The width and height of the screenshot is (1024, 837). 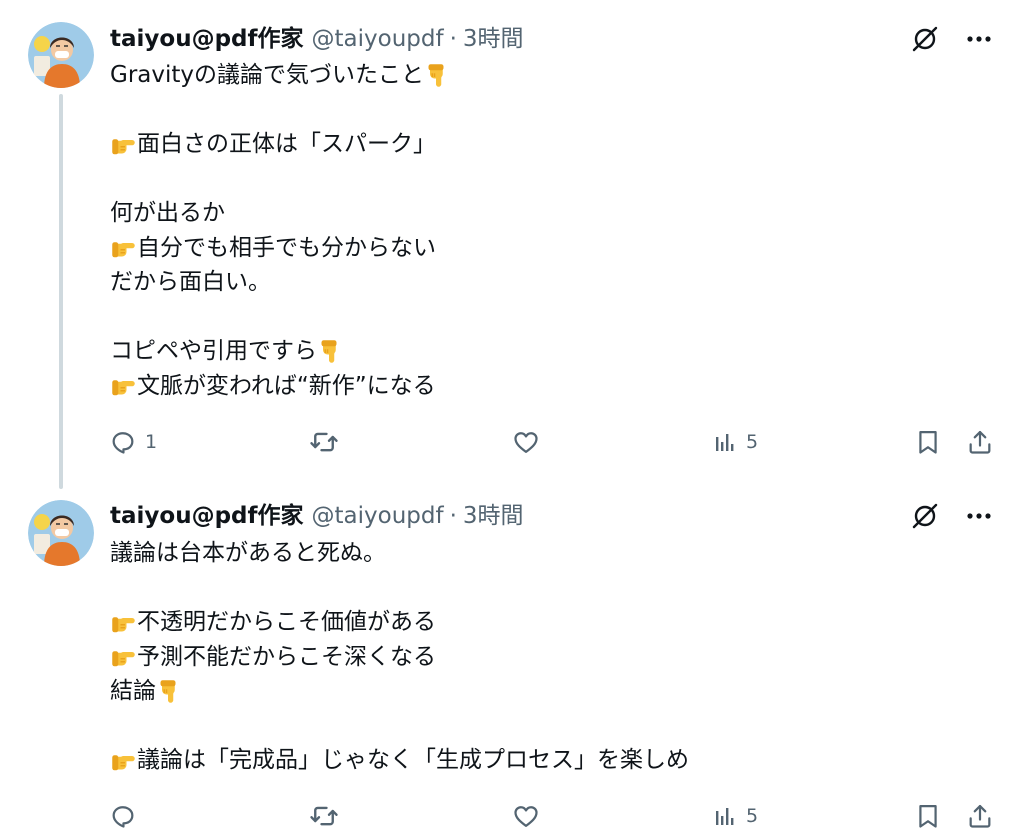 I want to click on post-text-line: 文脈が変われば“新作”になる, so click(x=550, y=386).